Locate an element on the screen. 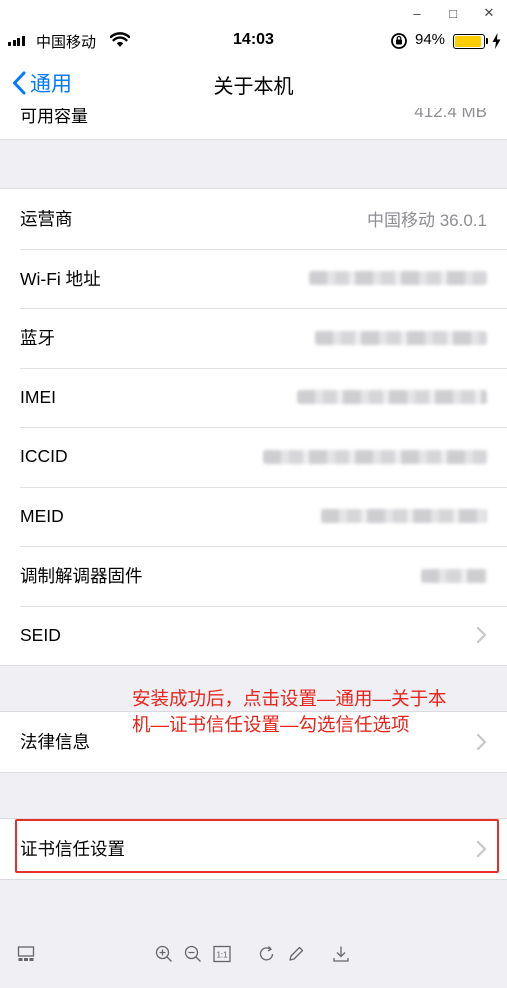  info-row-imei: IMEI is located at coordinates (253, 397).